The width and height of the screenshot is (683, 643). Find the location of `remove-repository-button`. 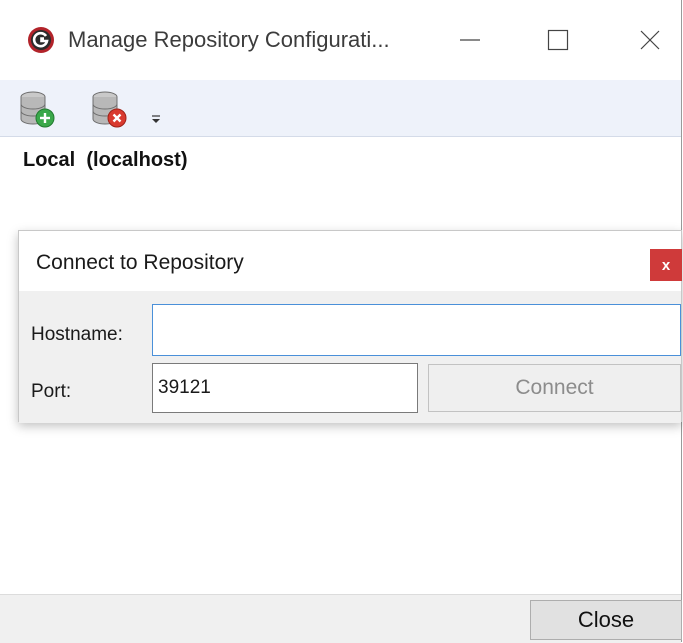

remove-repository-button is located at coordinates (109, 109).